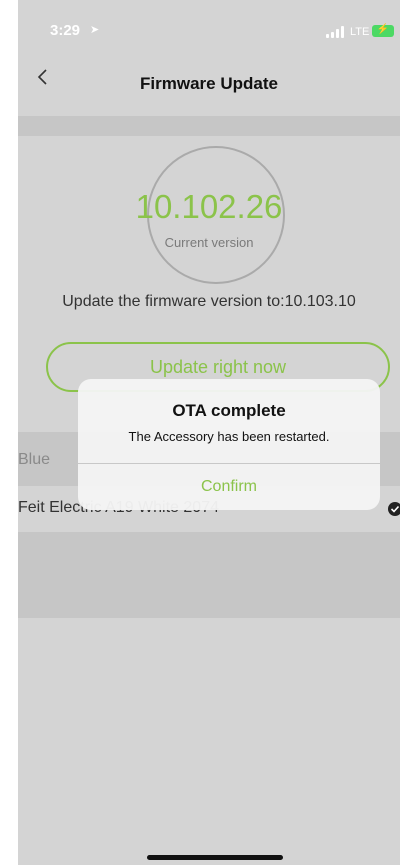  Describe the element at coordinates (394, 509) in the screenshot. I see `check-circle-icon` at that location.